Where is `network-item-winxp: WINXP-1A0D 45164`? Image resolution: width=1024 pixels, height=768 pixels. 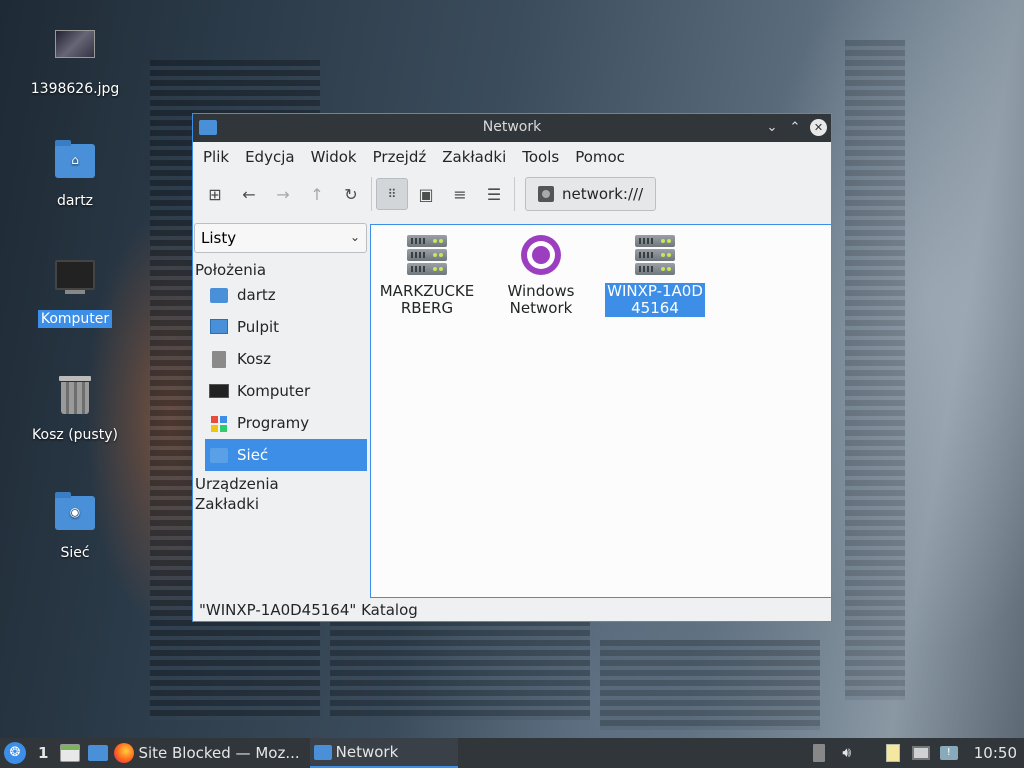 network-item-winxp: WINXP-1A0D 45164 is located at coordinates (655, 275).